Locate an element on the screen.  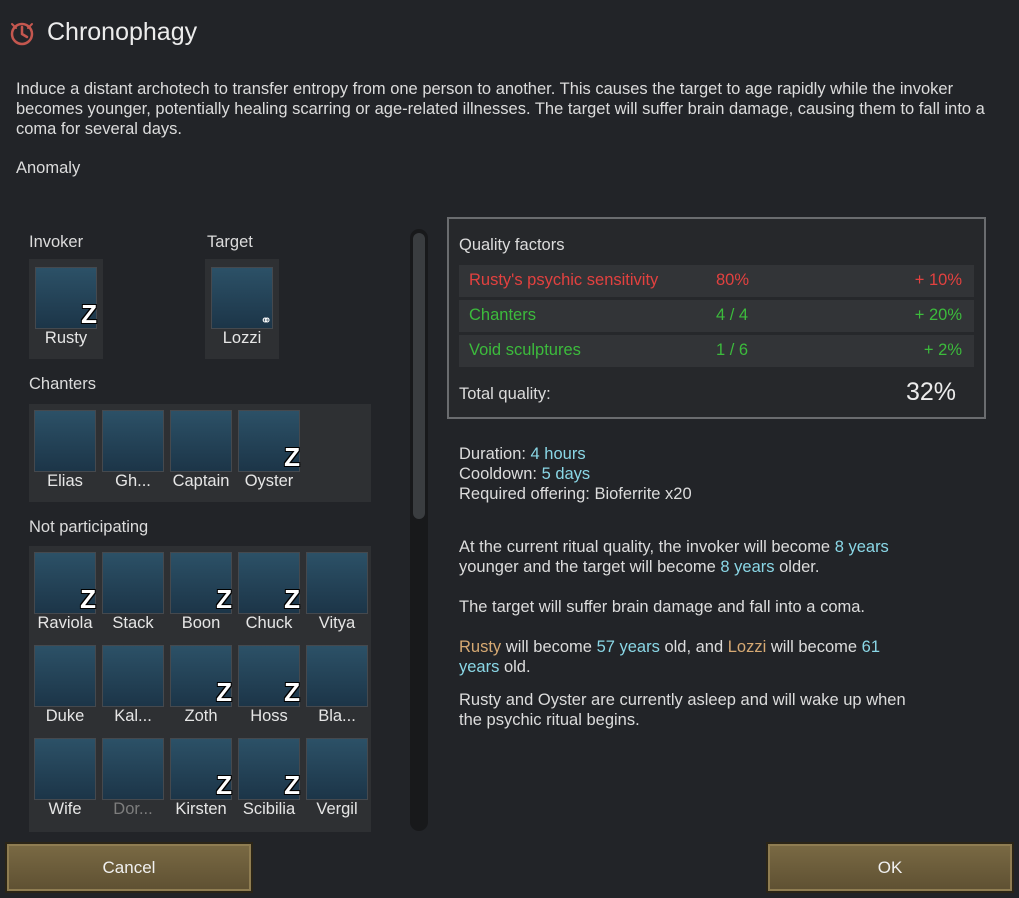
factor-bonus: + 20% is located at coordinates (938, 315).